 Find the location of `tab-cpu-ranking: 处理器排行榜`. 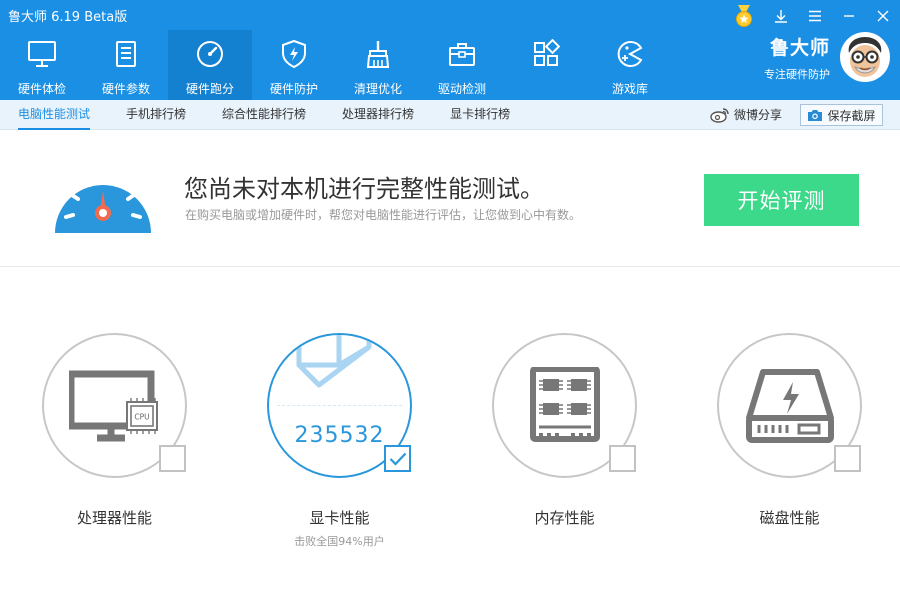

tab-cpu-ranking: 处理器排行榜 is located at coordinates (378, 115).